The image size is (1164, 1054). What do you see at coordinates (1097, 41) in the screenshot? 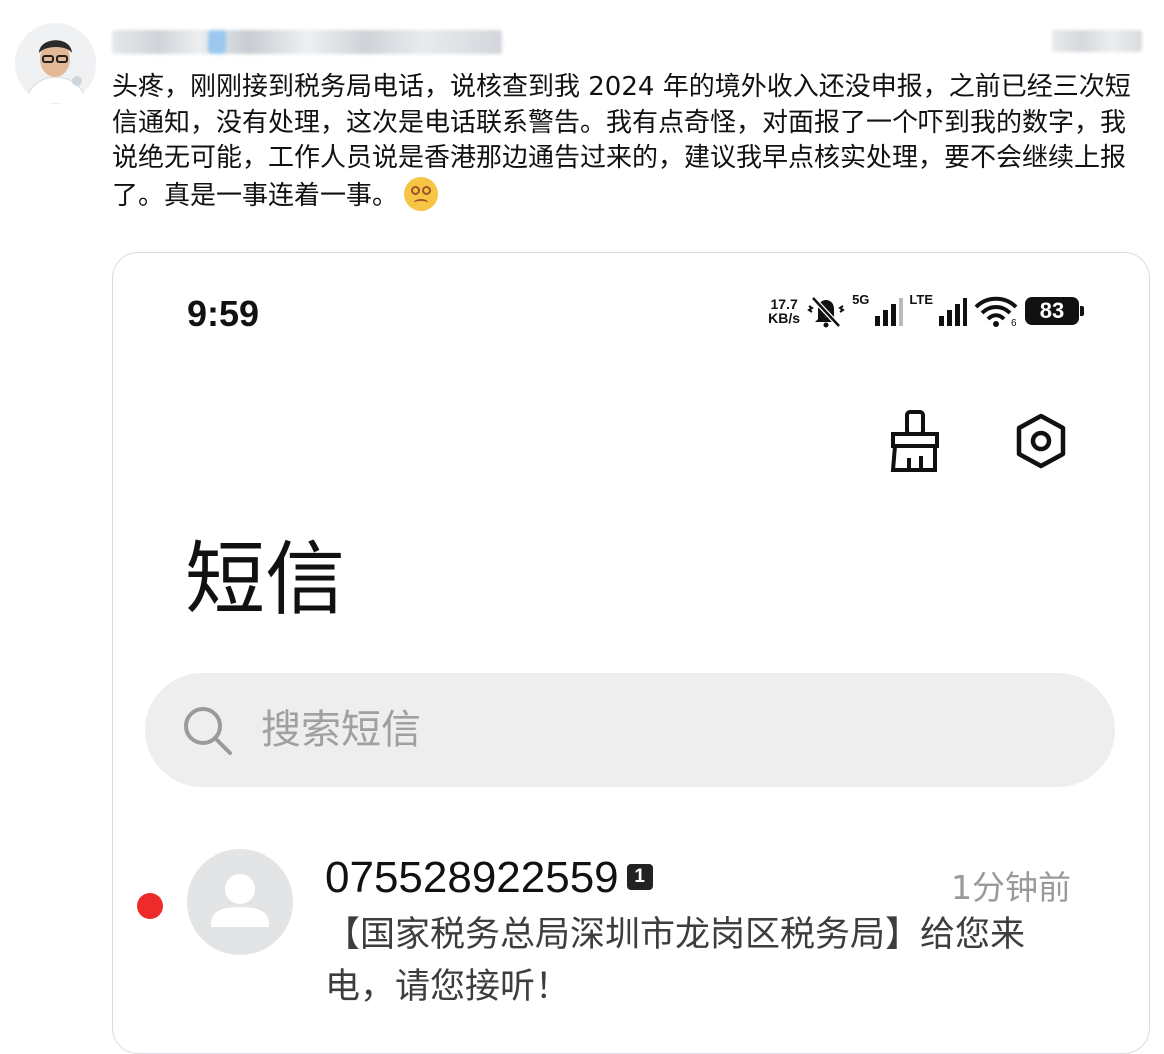
I see `more-options-blurred` at bounding box center [1097, 41].